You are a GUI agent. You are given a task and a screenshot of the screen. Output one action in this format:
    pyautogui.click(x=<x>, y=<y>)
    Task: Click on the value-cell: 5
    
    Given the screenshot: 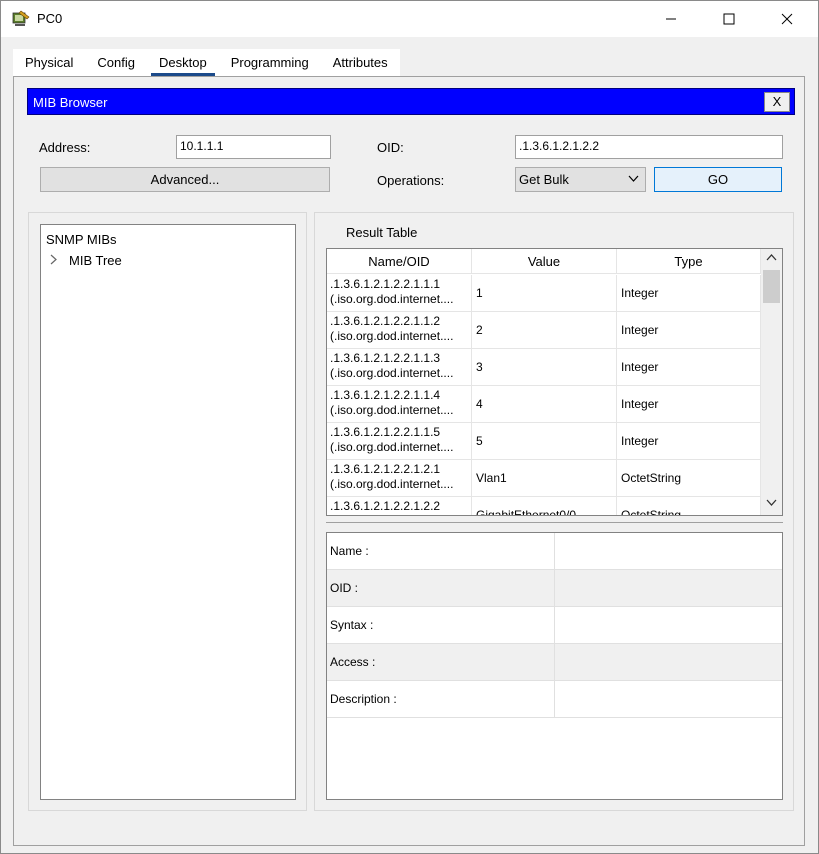 What is the action you would take?
    pyautogui.click(x=544, y=441)
    